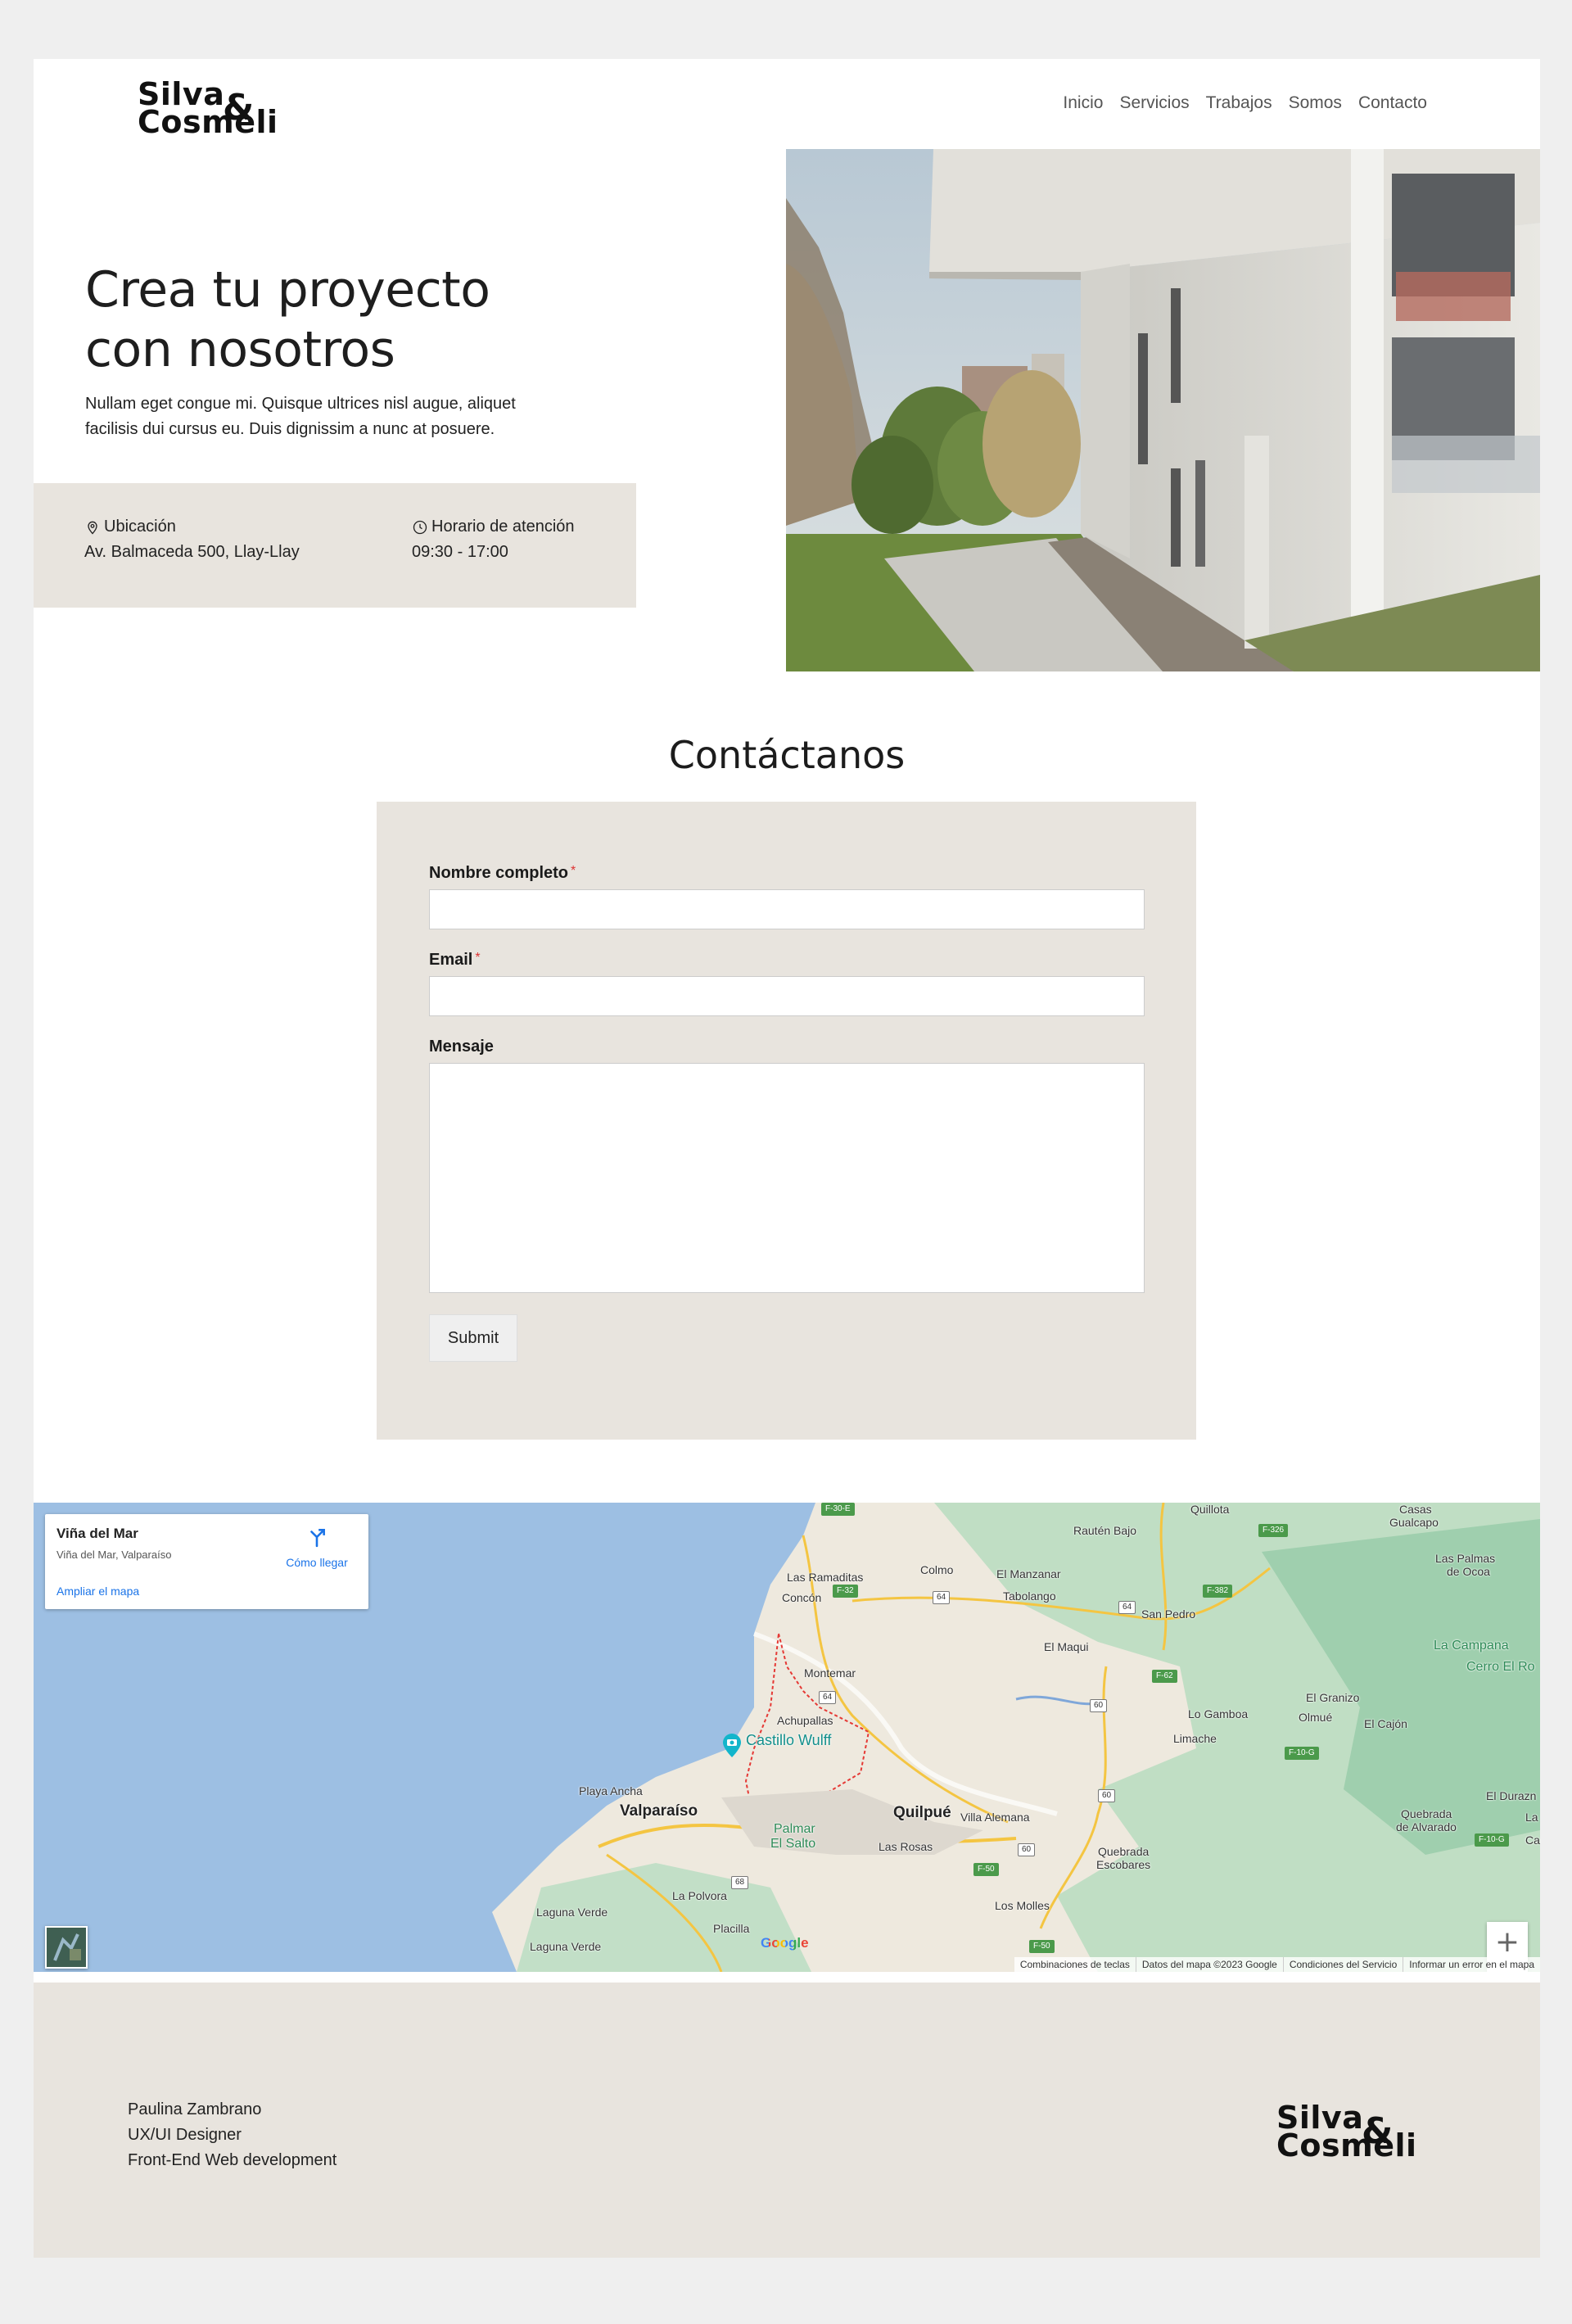 This screenshot has height=2324, width=1572. I want to click on map-label: Colmo, so click(937, 1570).